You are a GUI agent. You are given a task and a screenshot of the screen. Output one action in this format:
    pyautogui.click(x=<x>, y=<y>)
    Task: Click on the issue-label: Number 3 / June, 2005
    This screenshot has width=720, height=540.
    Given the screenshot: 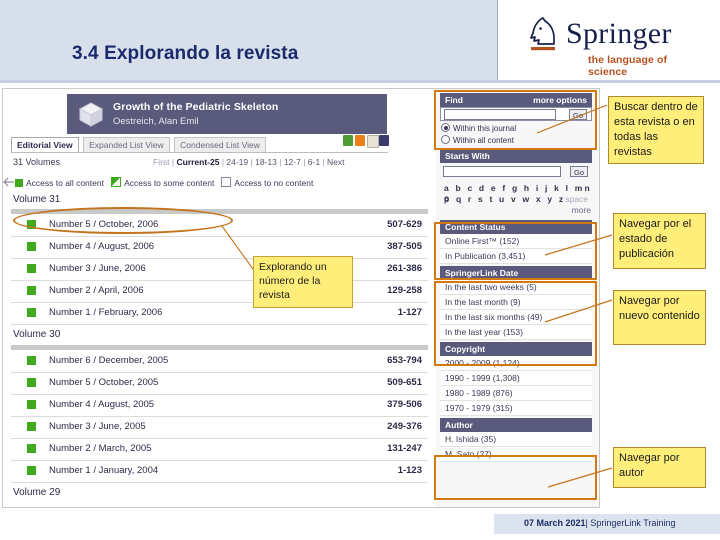 What is the action you would take?
    pyautogui.click(x=97, y=426)
    